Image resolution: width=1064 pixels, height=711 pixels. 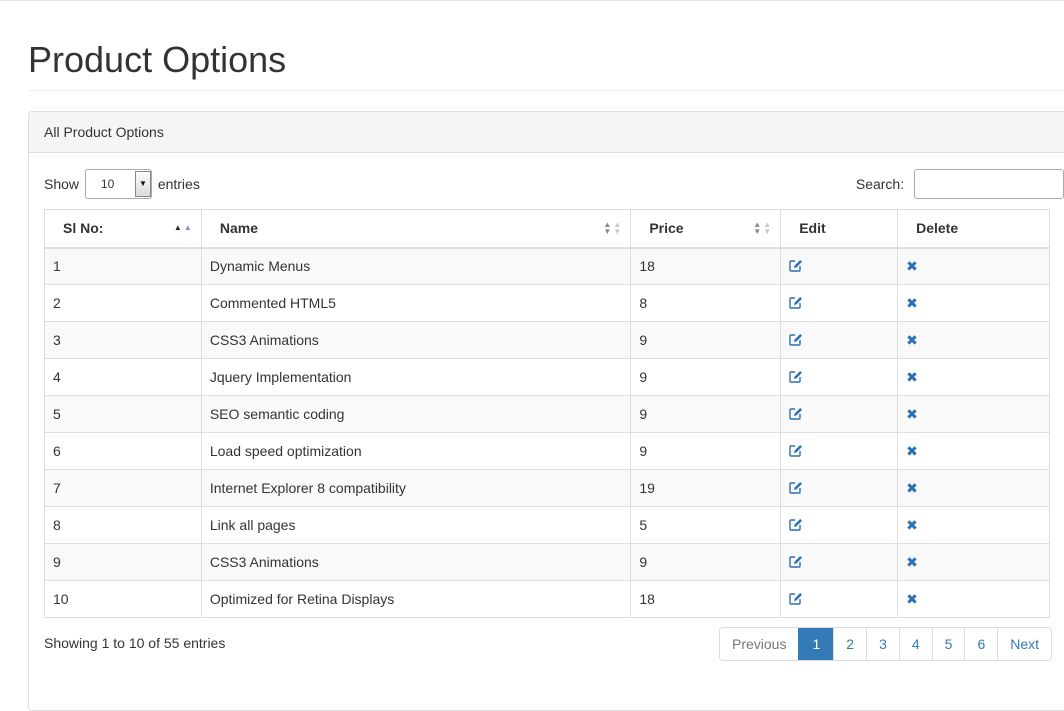 I want to click on cell-name: SEO semantic coding, so click(x=416, y=414).